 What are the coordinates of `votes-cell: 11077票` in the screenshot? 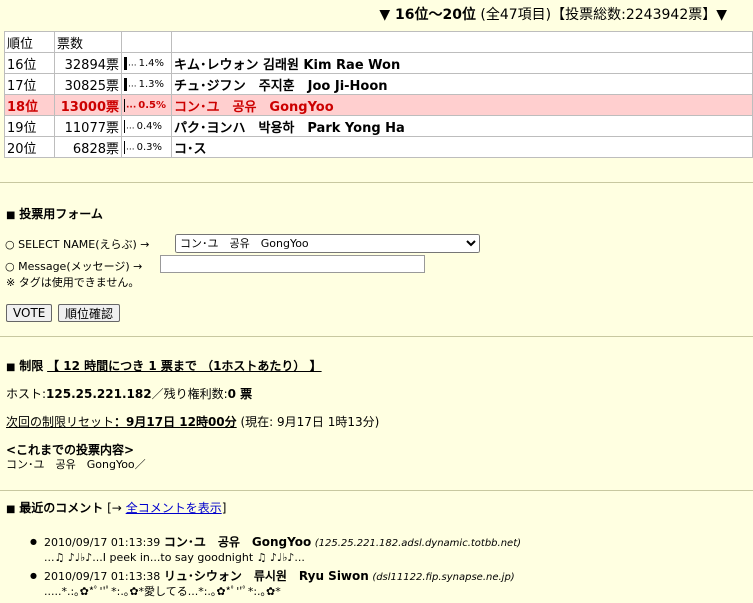 It's located at (88, 126).